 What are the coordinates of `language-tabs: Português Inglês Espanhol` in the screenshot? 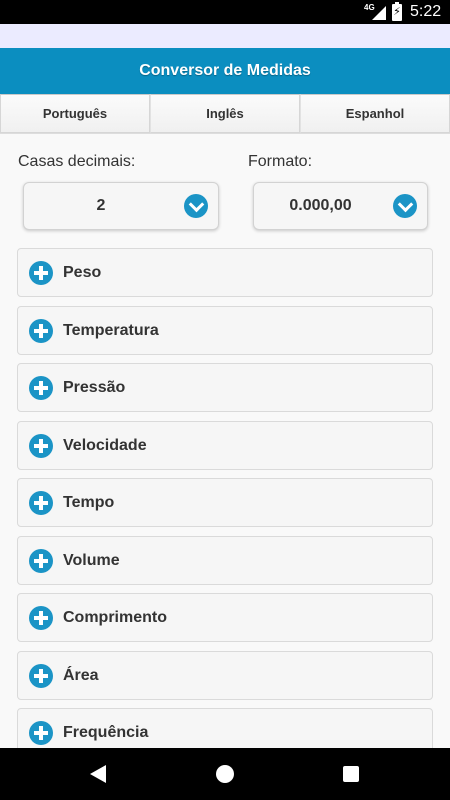 It's located at (225, 114).